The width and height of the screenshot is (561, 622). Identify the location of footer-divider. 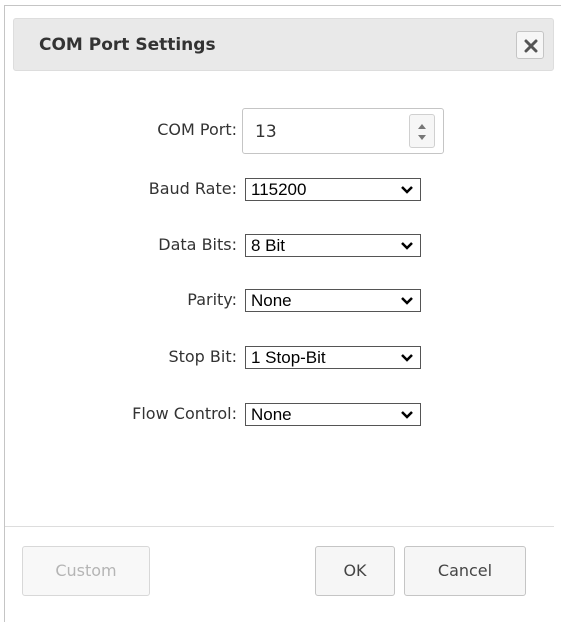
(279, 526).